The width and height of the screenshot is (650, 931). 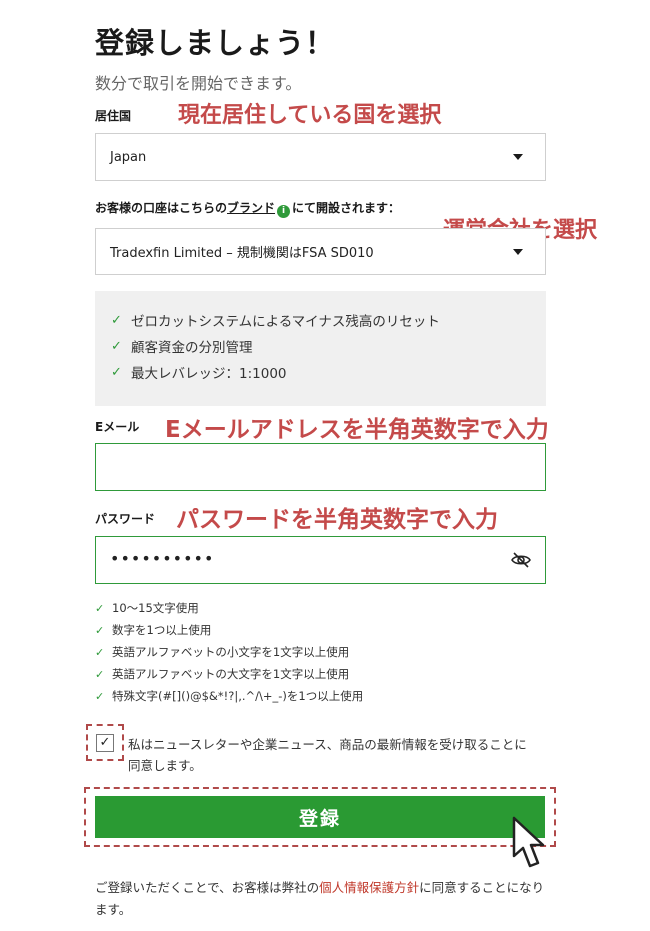 I want to click on password-annotation: パスワードを半角英数字で入力, so click(x=337, y=520).